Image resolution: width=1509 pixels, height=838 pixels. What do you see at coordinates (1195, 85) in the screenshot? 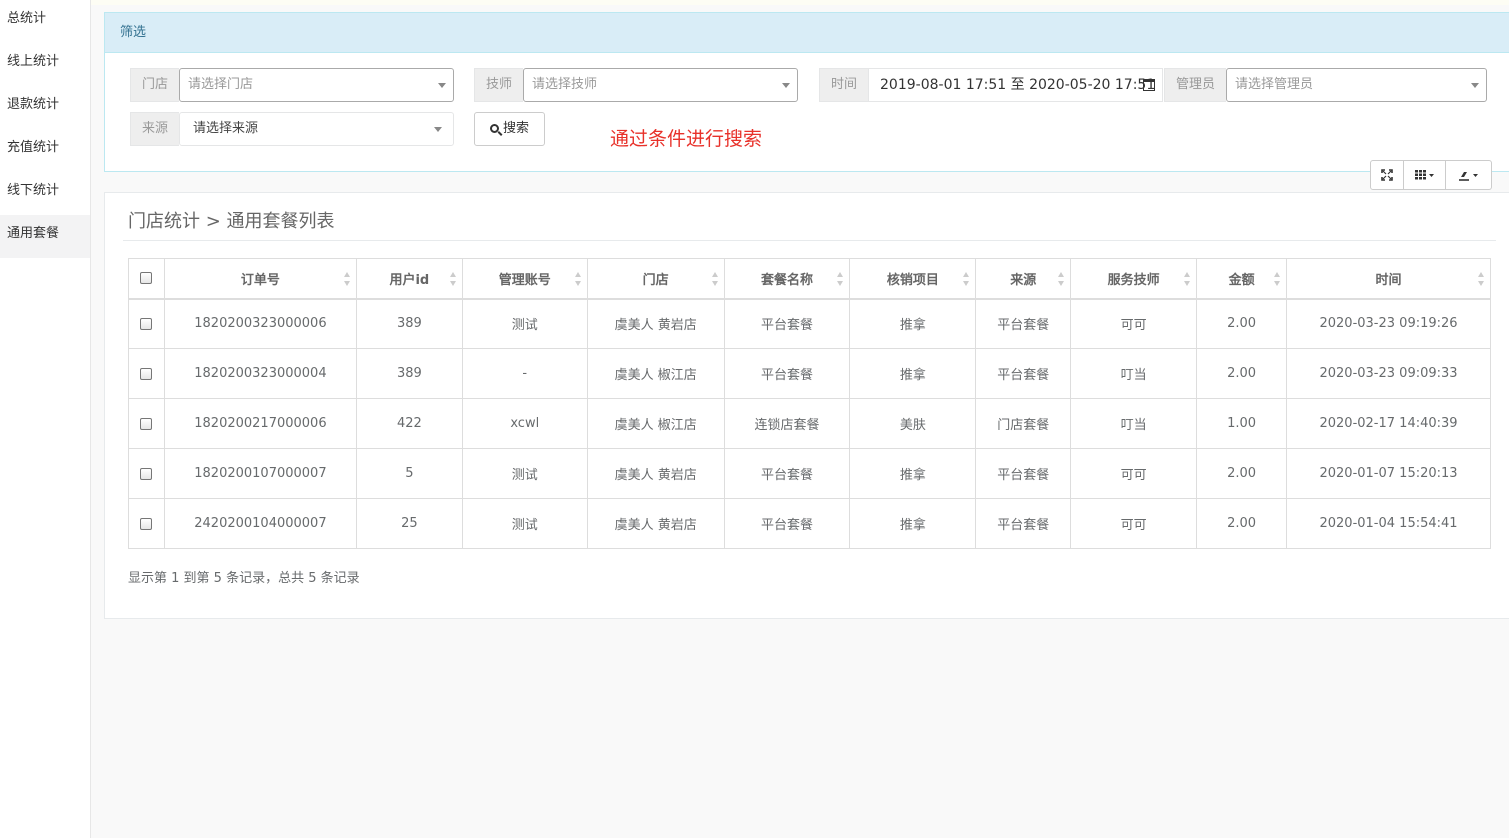
I see `admin-label: 管理员` at bounding box center [1195, 85].